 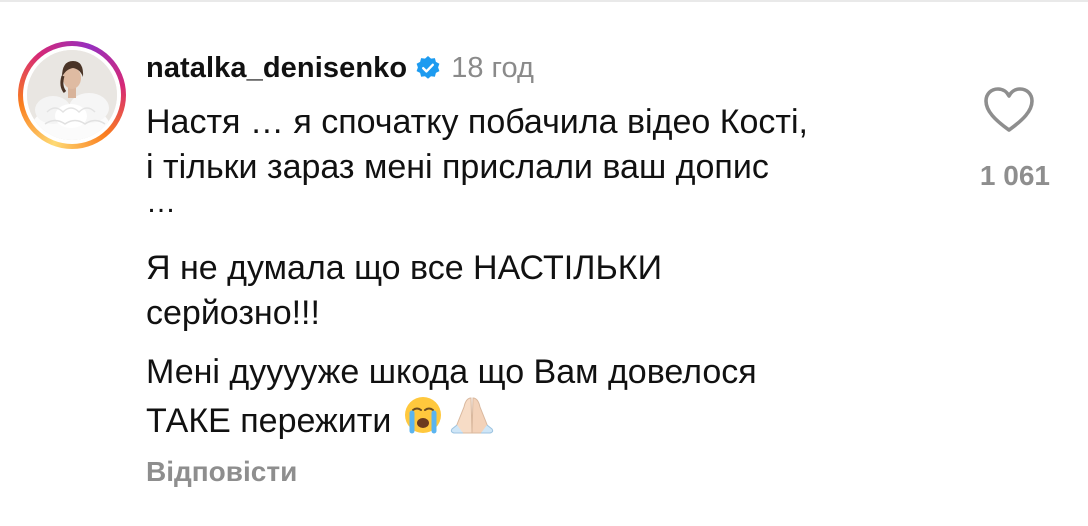 I want to click on comment-text-line-with-emoji: ТАКЕ пережити, so click(x=320, y=421).